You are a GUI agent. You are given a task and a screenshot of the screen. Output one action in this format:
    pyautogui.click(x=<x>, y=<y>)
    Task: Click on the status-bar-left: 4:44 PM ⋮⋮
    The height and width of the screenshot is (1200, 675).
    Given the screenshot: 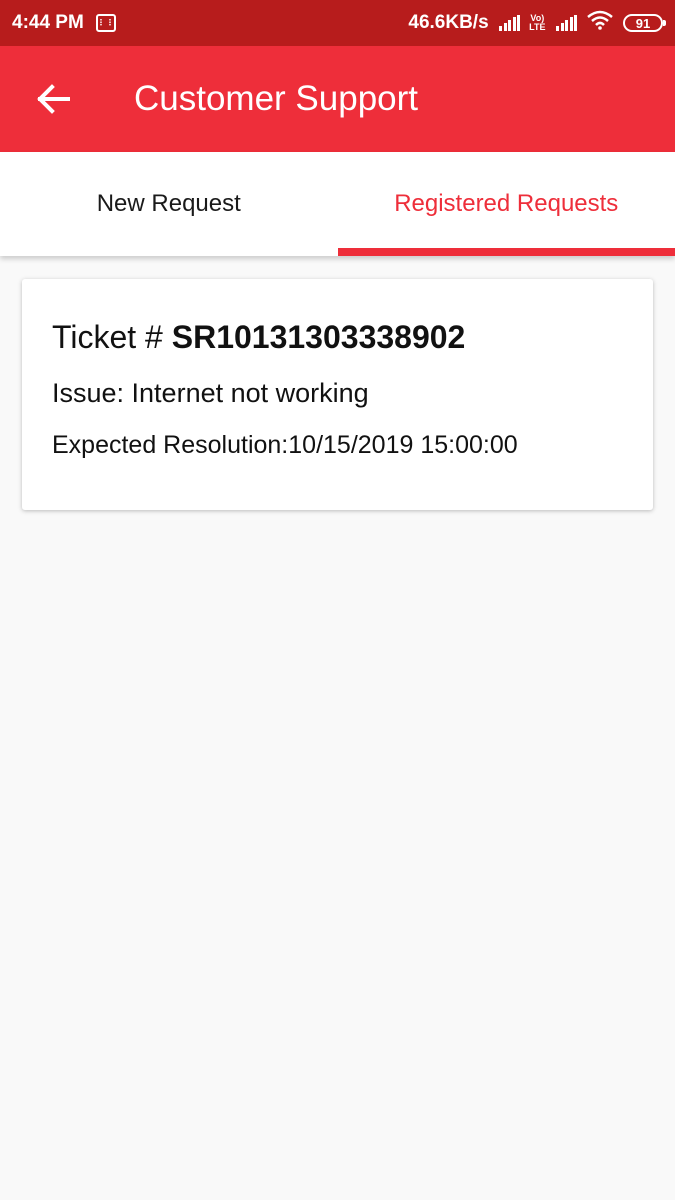 What is the action you would take?
    pyautogui.click(x=64, y=23)
    